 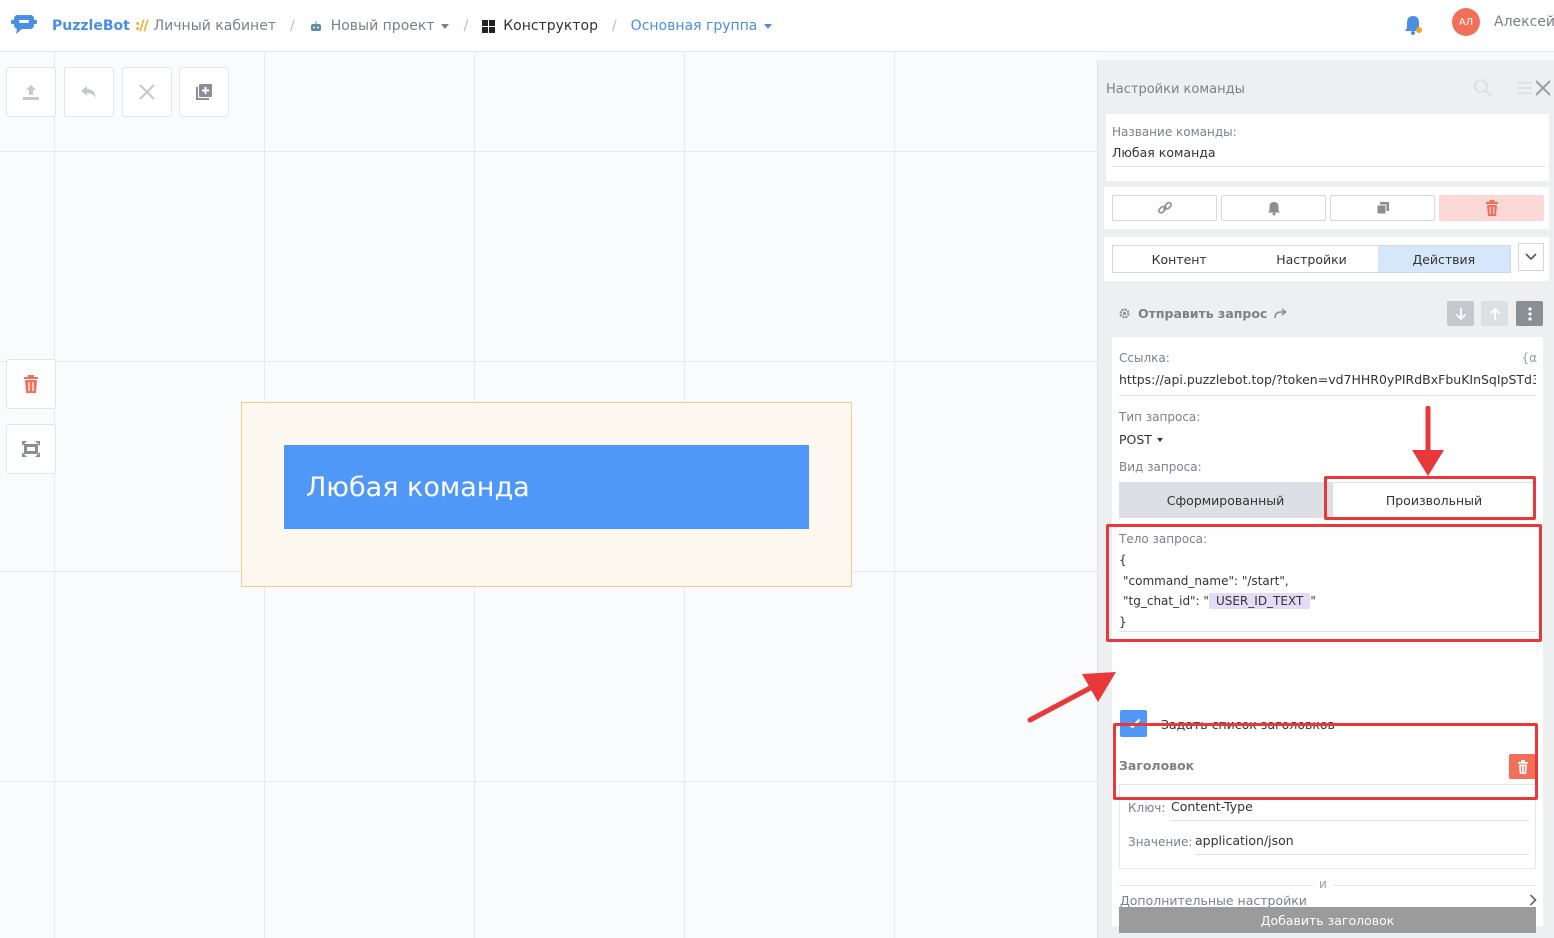 I want to click on move-down-button, so click(x=1460, y=313).